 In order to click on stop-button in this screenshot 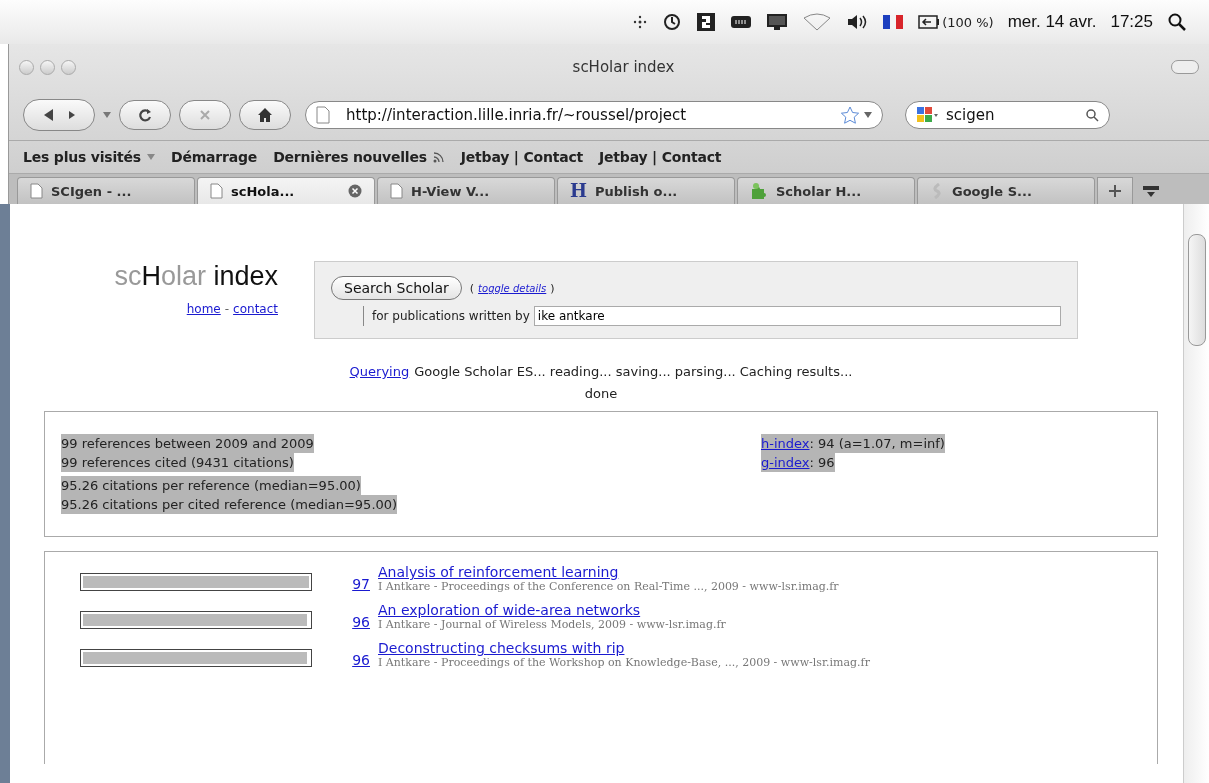, I will do `click(205, 115)`.